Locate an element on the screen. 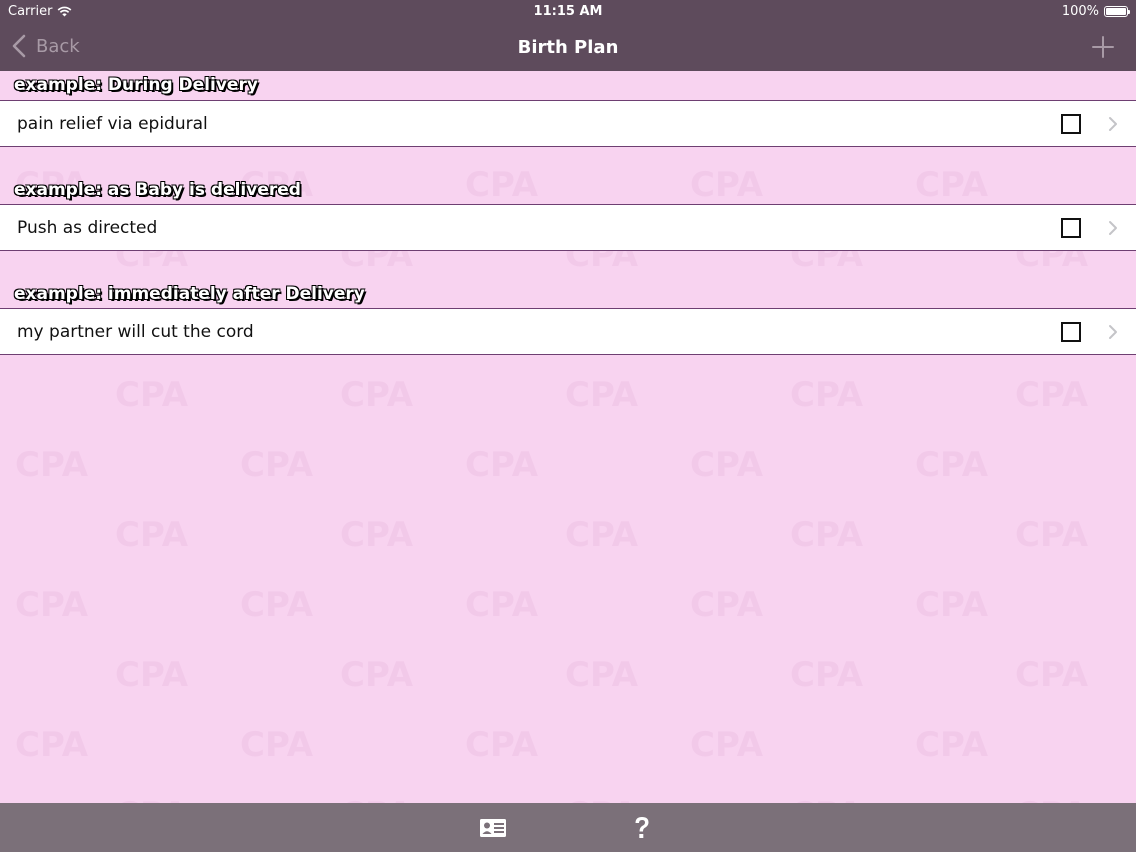 The width and height of the screenshot is (1136, 852). status-time: 11:15 AM is located at coordinates (568, 11).